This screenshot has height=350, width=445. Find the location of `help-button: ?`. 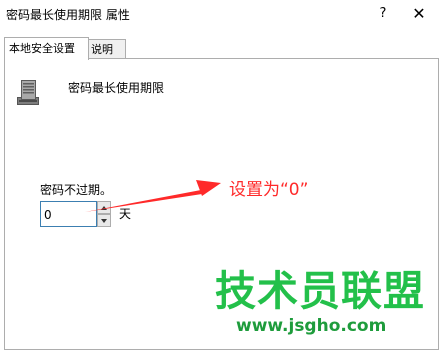

help-button: ? is located at coordinates (383, 14).